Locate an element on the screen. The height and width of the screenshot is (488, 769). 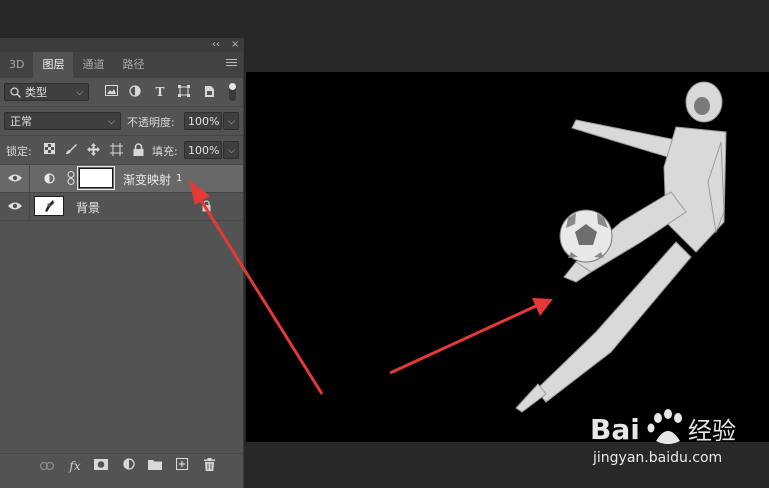
tab-channels: 通道 is located at coordinates (93, 65).